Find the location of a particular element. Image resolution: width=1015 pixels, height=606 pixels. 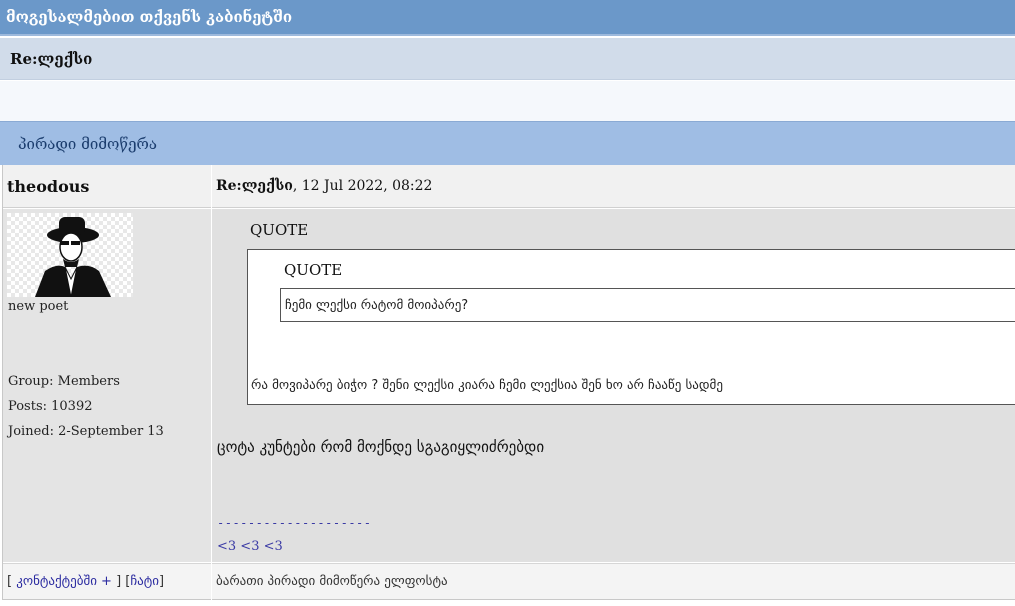

avatar-graphic is located at coordinates (73, 257).